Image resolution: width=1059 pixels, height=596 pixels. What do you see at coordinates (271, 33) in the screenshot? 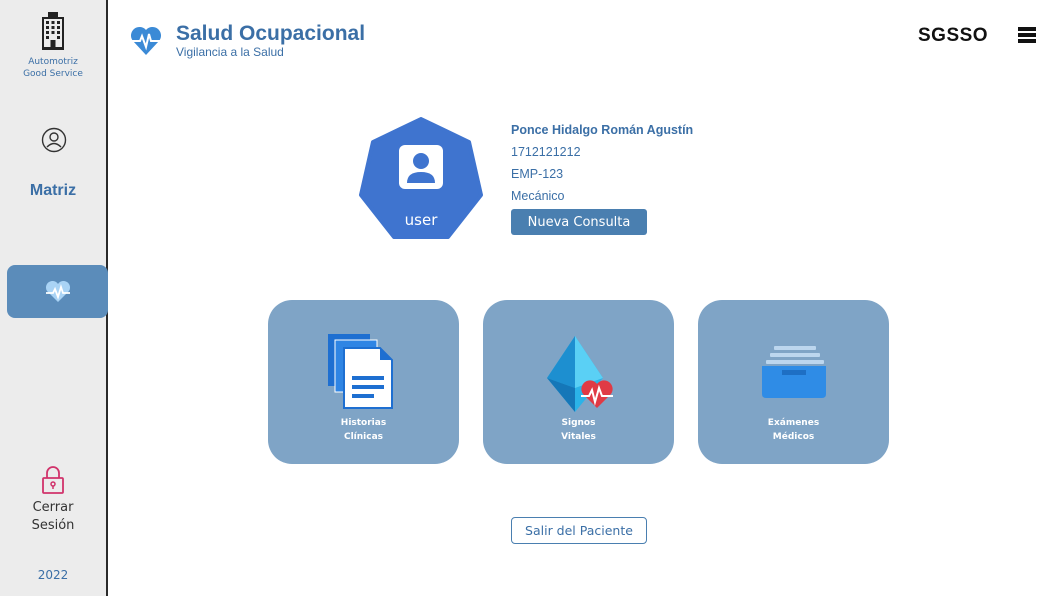
I see `app-title: Salud Ocupacional` at bounding box center [271, 33].